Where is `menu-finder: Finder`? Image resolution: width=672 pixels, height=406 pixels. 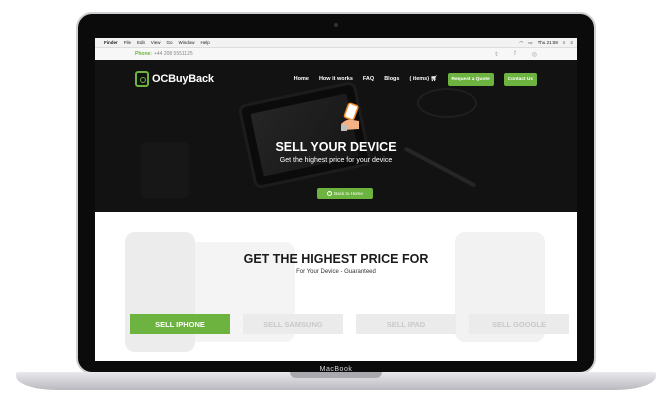 menu-finder: Finder is located at coordinates (111, 42).